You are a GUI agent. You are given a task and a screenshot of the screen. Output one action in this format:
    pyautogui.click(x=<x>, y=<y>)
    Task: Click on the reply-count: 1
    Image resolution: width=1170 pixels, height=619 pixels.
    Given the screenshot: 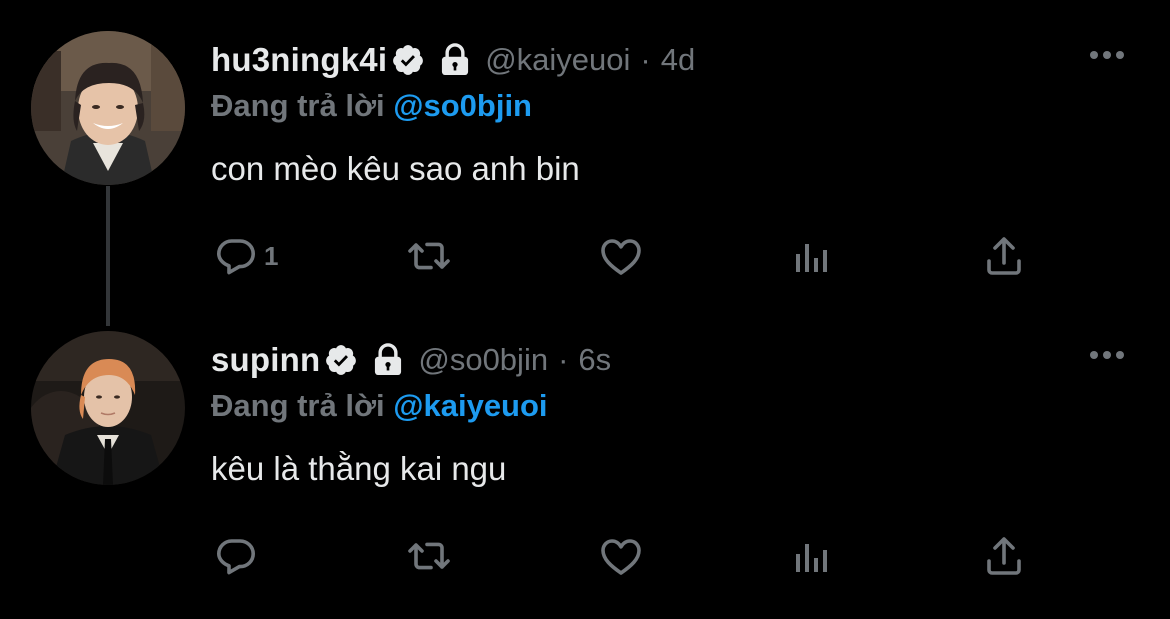 What is the action you would take?
    pyautogui.click(x=271, y=255)
    